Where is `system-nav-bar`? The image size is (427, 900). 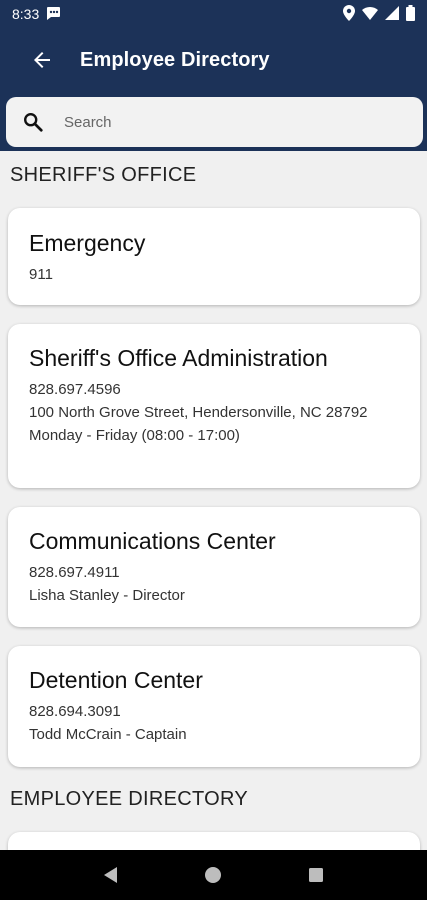
system-nav-bar is located at coordinates (213, 875).